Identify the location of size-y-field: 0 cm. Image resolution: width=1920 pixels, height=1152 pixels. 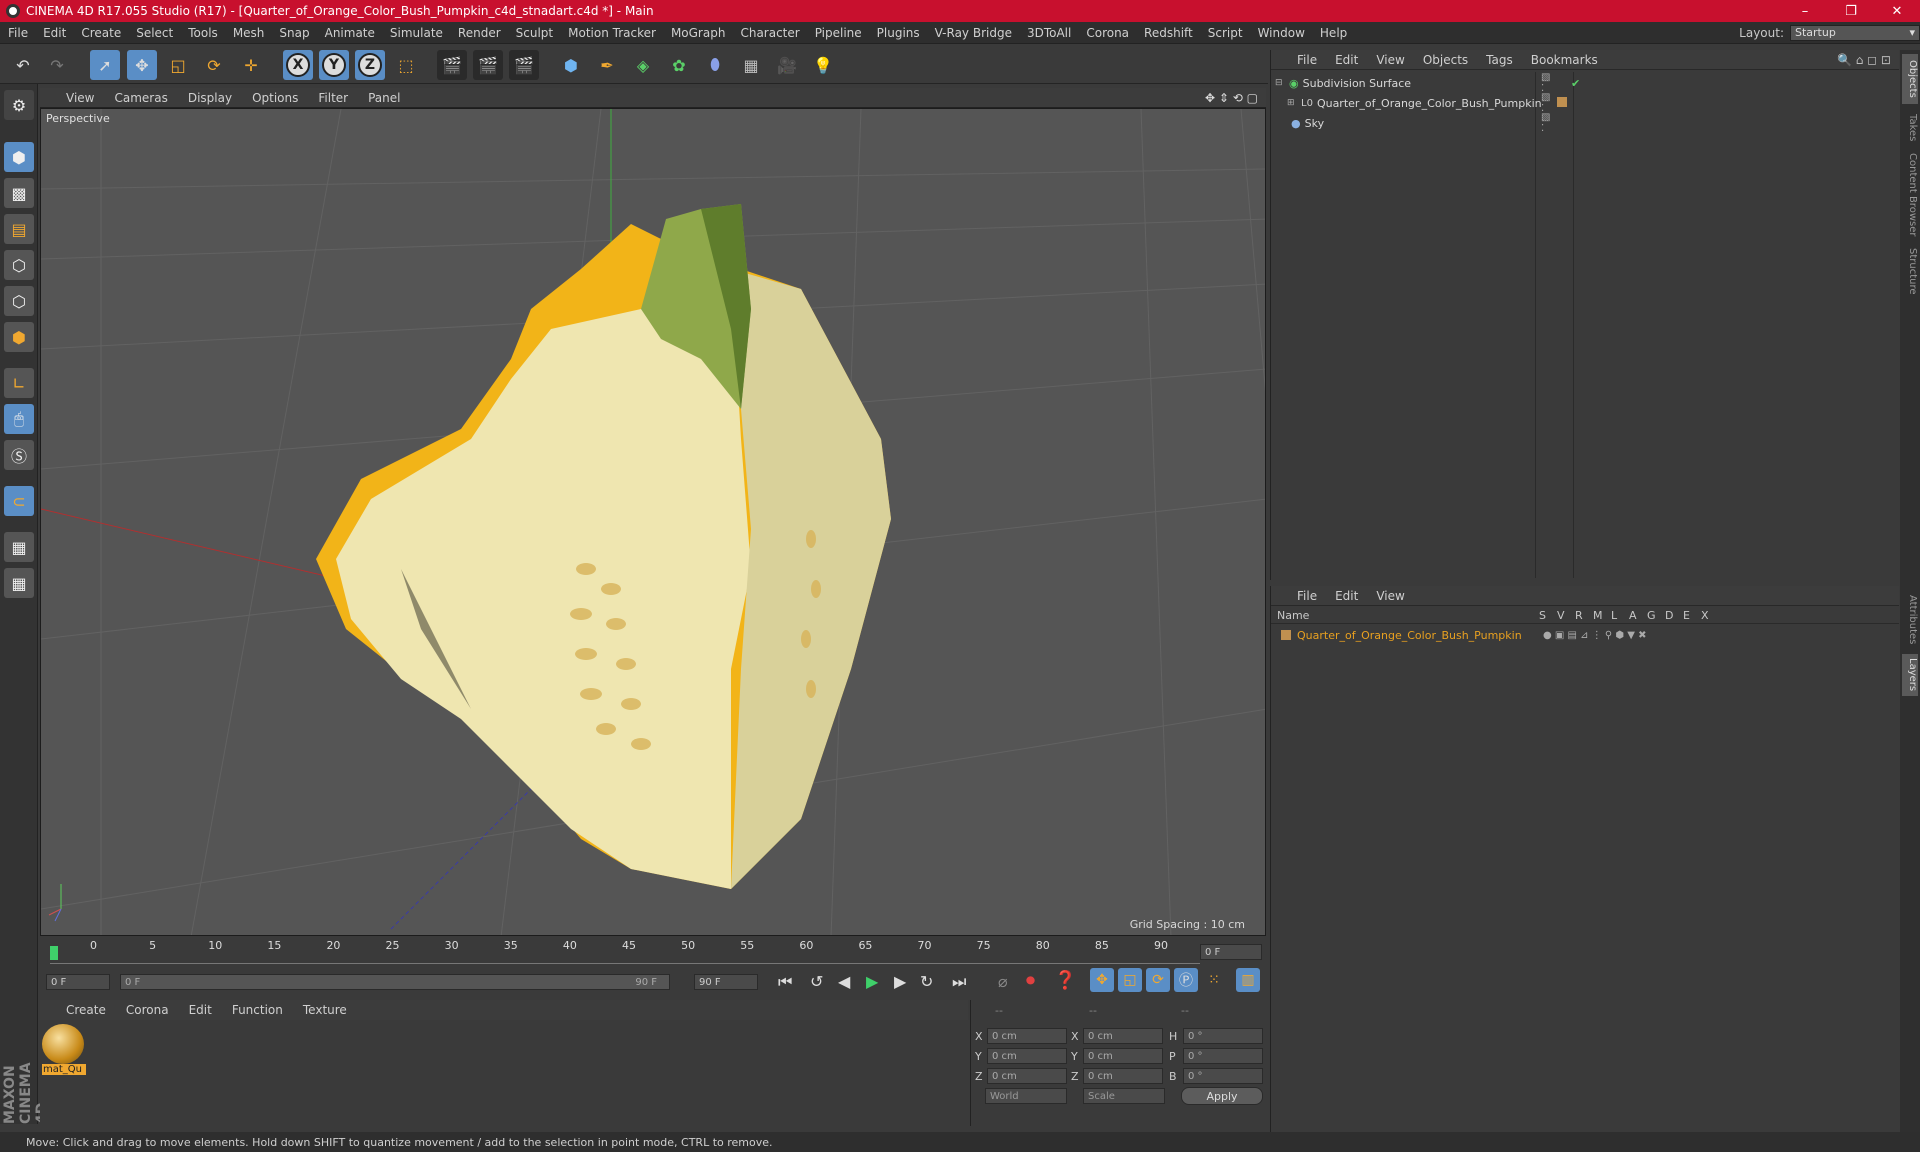
(1123, 1056).